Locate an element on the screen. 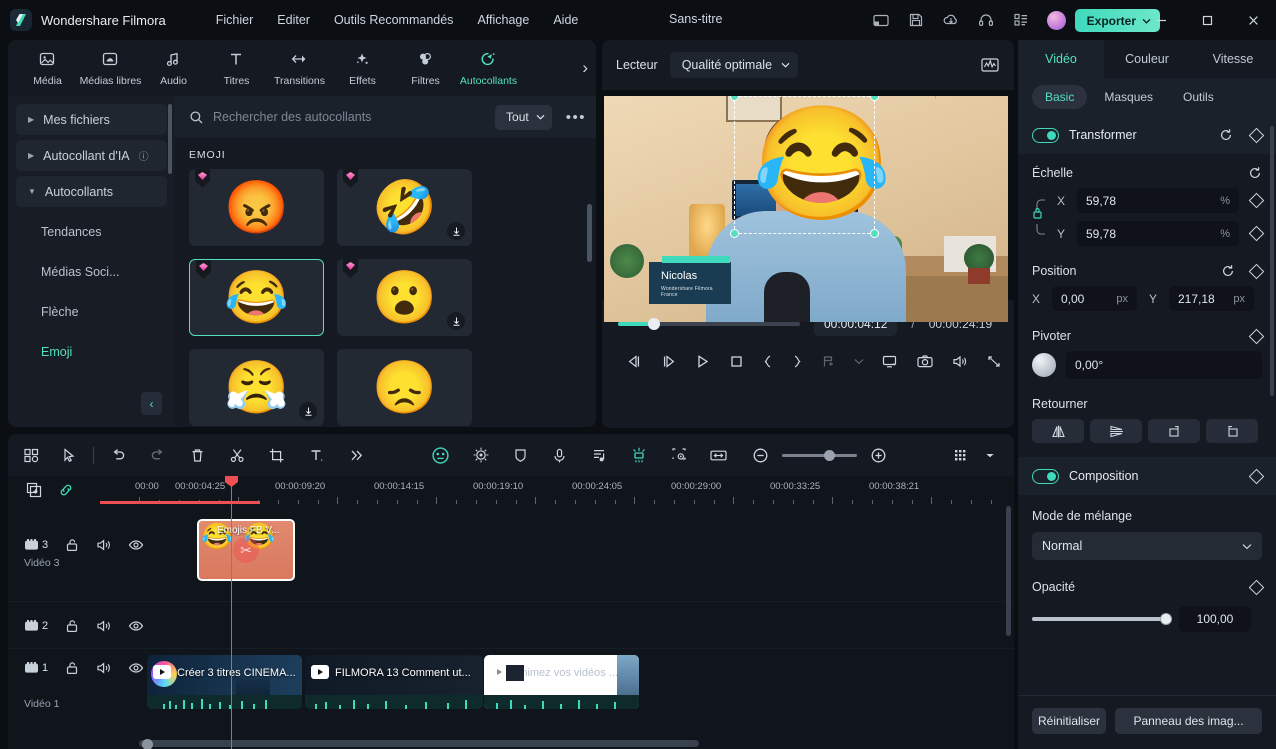  menu-outils-recommandes: Outils Recommandés is located at coordinates (394, 20).